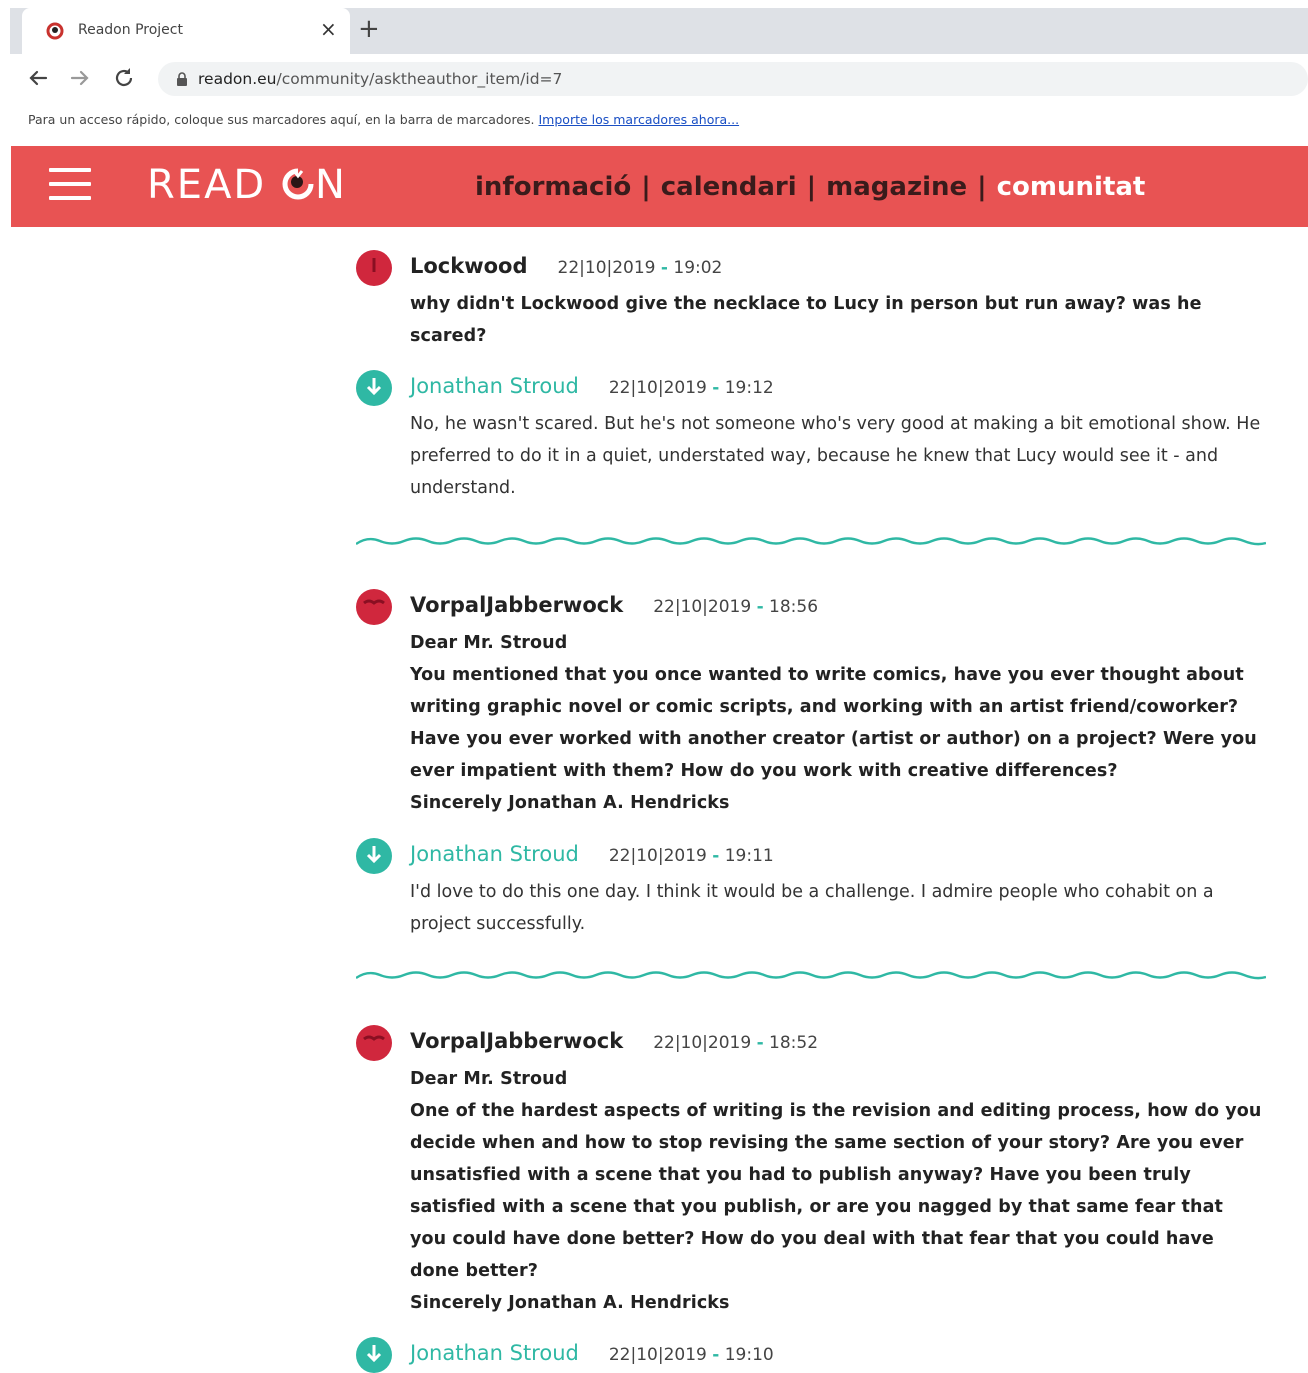 The width and height of the screenshot is (1308, 1373). I want to click on post-timestamp: 22|10|2019 - 18:56, so click(736, 607).